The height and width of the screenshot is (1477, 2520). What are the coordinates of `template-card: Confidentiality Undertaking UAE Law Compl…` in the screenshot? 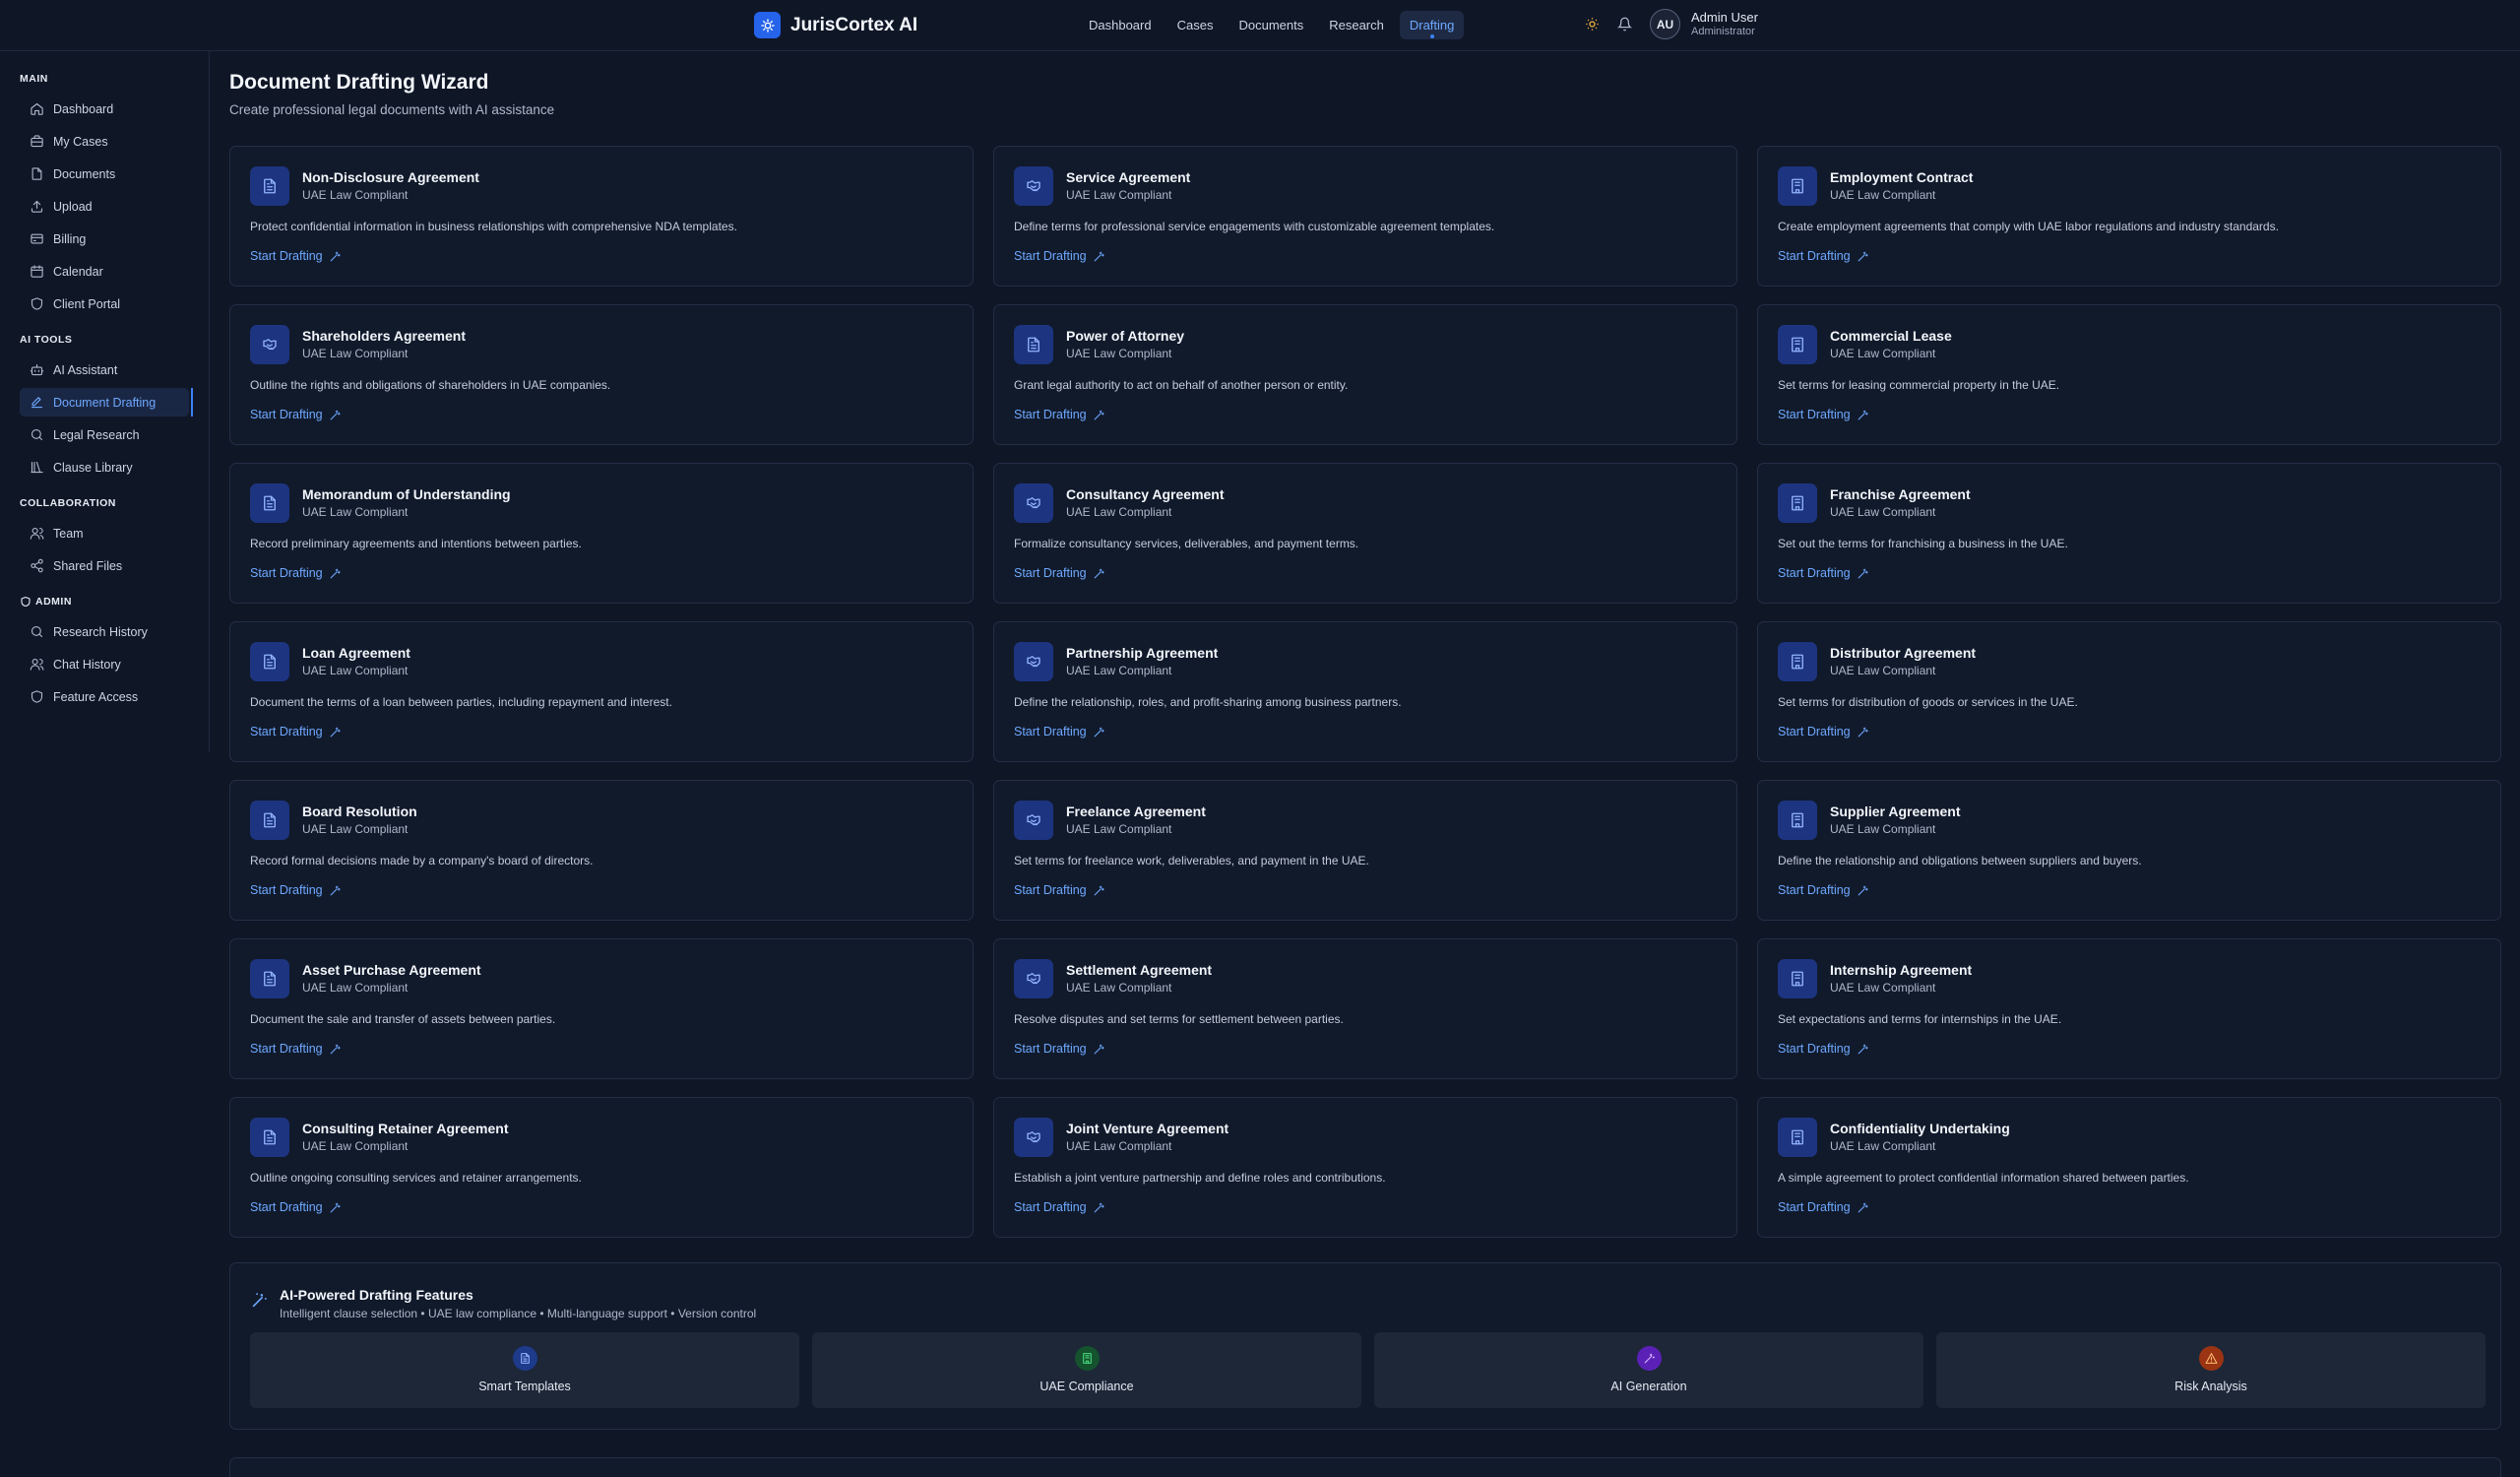 It's located at (2129, 1168).